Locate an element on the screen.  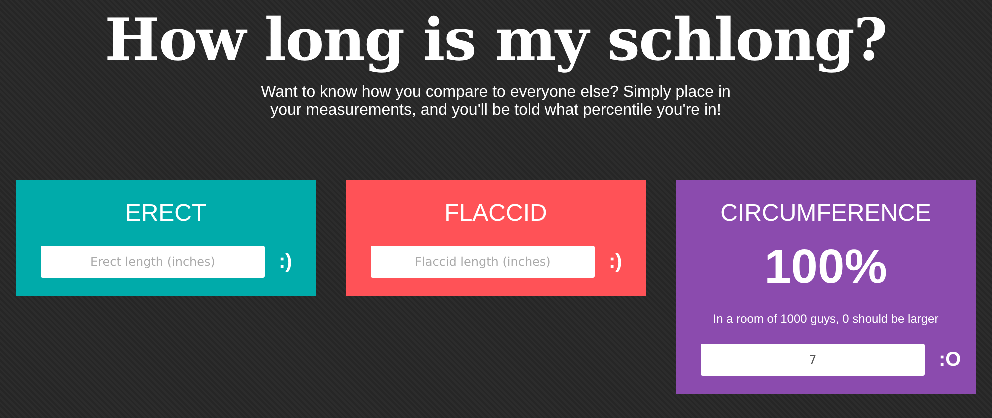
card-title: CIRCUMFERENCE is located at coordinates (826, 214).